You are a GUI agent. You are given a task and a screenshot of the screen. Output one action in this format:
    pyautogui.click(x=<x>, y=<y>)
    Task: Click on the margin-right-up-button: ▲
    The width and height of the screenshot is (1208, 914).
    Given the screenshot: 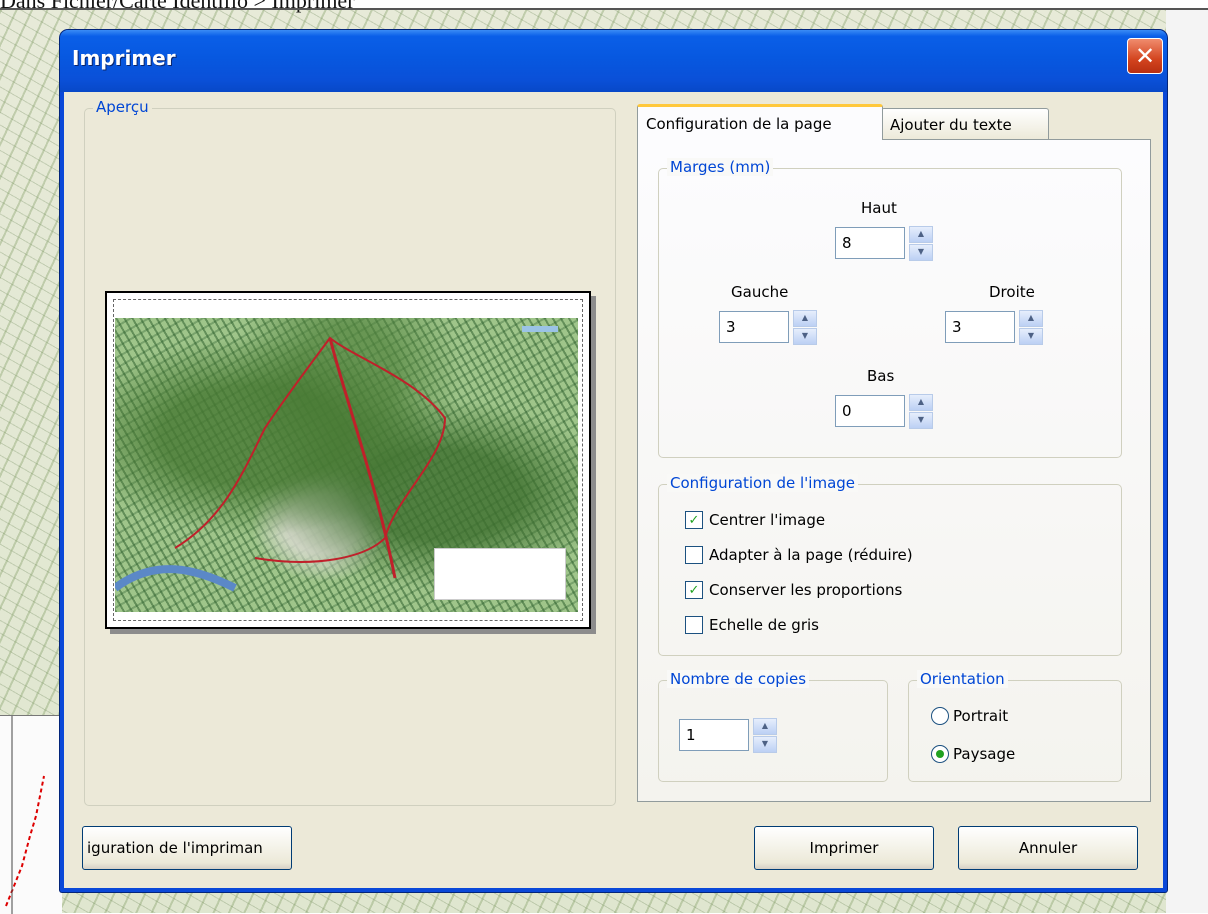 What is the action you would take?
    pyautogui.click(x=1031, y=318)
    